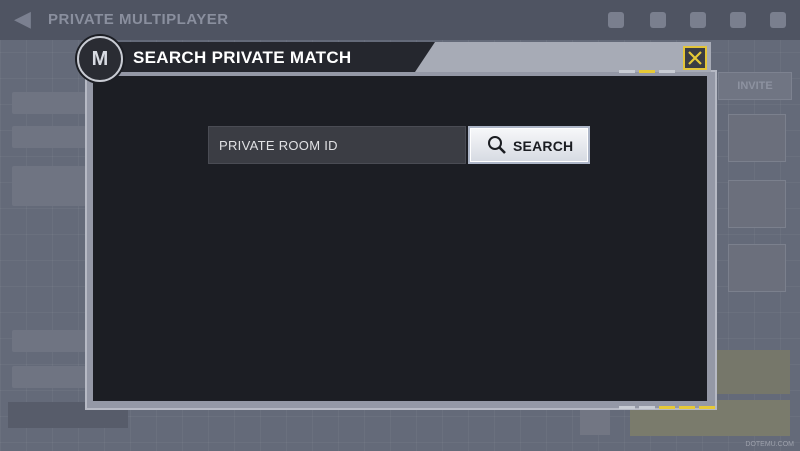 This screenshot has width=800, height=451. What do you see at coordinates (563, 57) in the screenshot?
I see `header-accent` at bounding box center [563, 57].